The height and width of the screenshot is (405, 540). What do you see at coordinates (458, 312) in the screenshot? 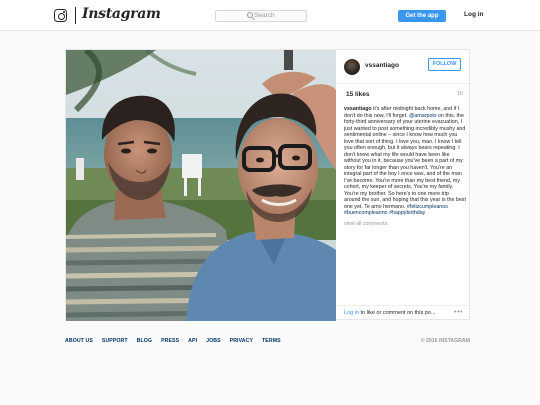
I see `more-options-icon: •••` at bounding box center [458, 312].